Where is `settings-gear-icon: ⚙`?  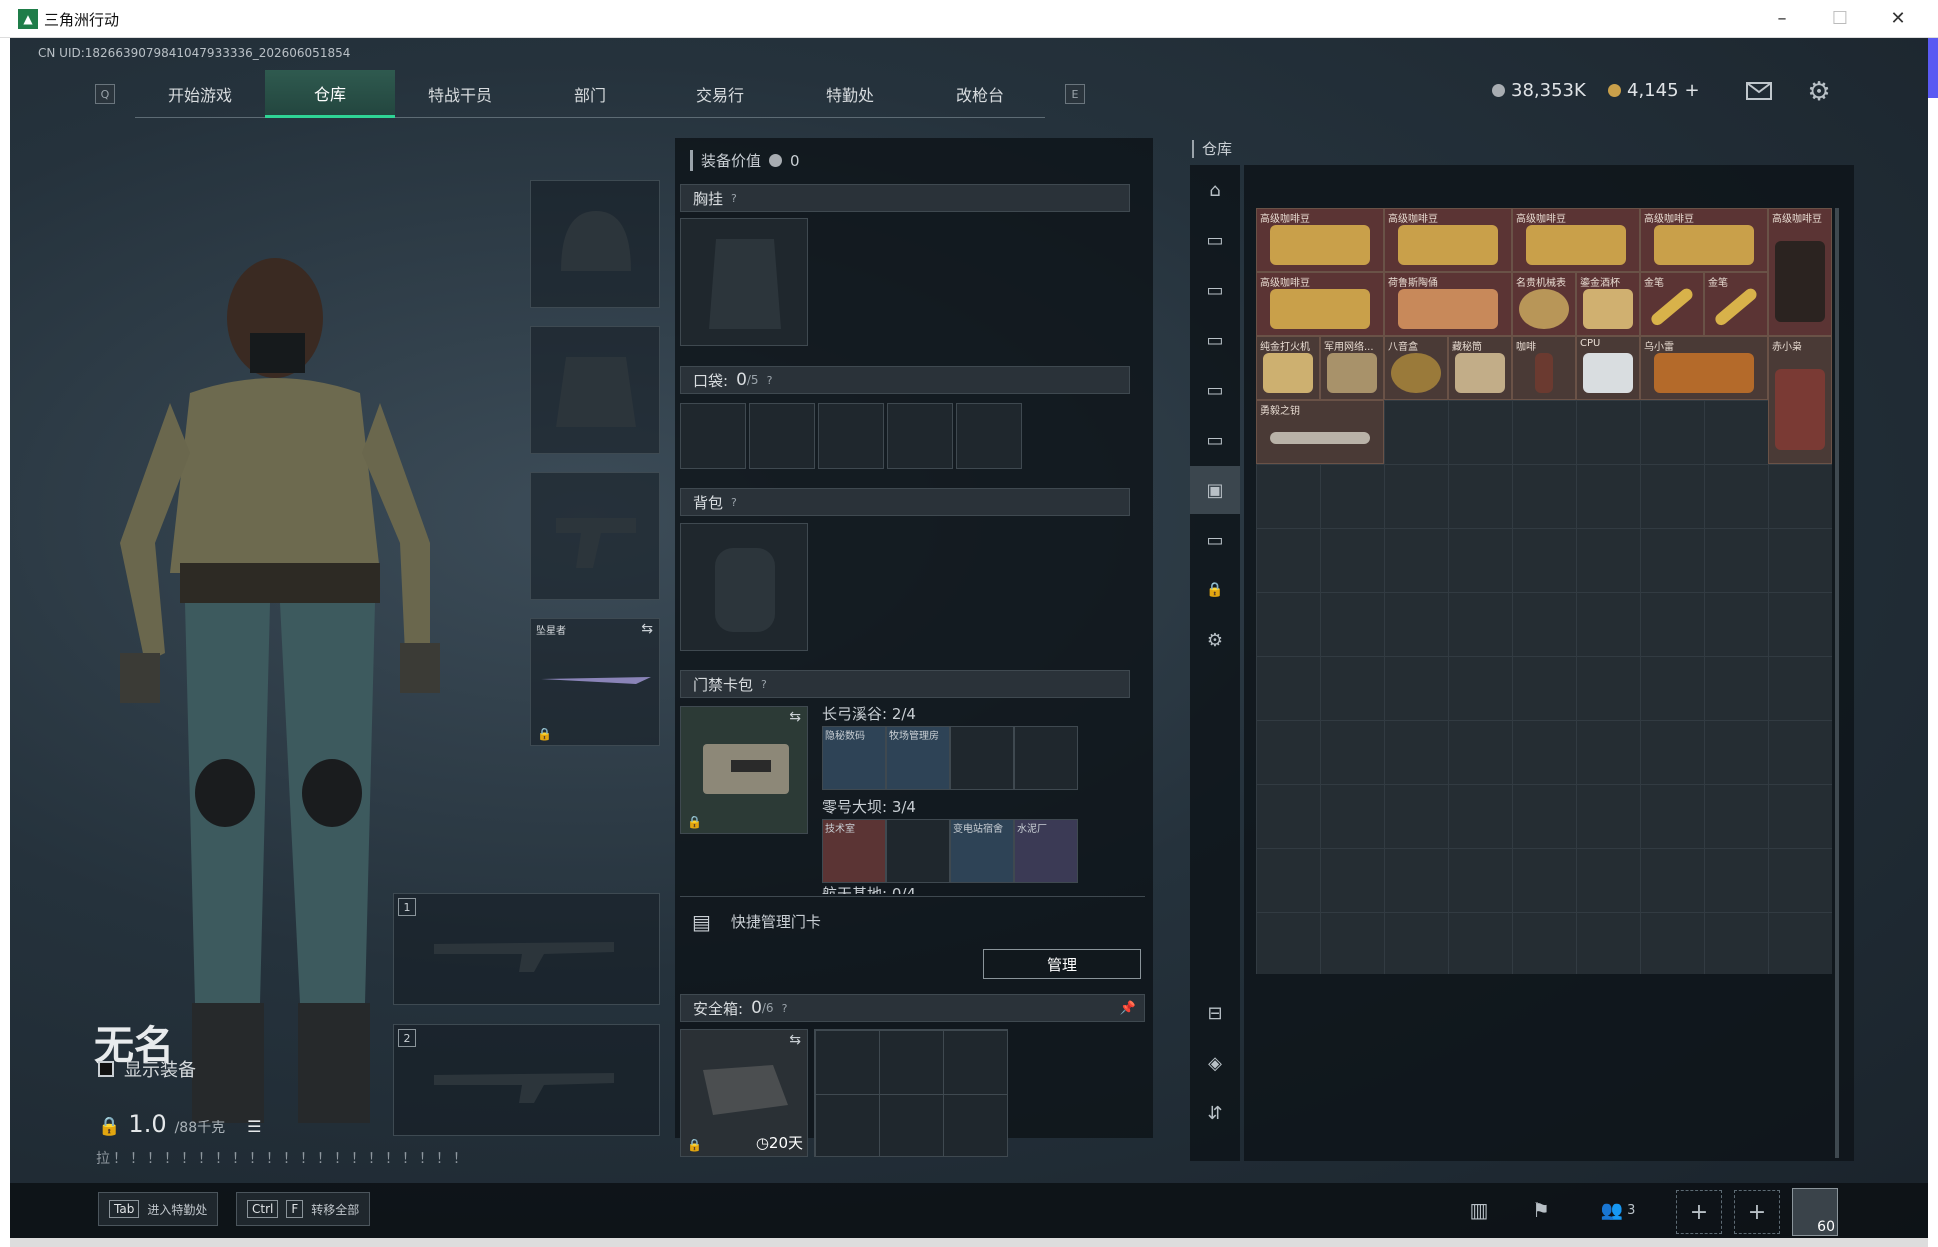 settings-gear-icon: ⚙ is located at coordinates (1819, 92).